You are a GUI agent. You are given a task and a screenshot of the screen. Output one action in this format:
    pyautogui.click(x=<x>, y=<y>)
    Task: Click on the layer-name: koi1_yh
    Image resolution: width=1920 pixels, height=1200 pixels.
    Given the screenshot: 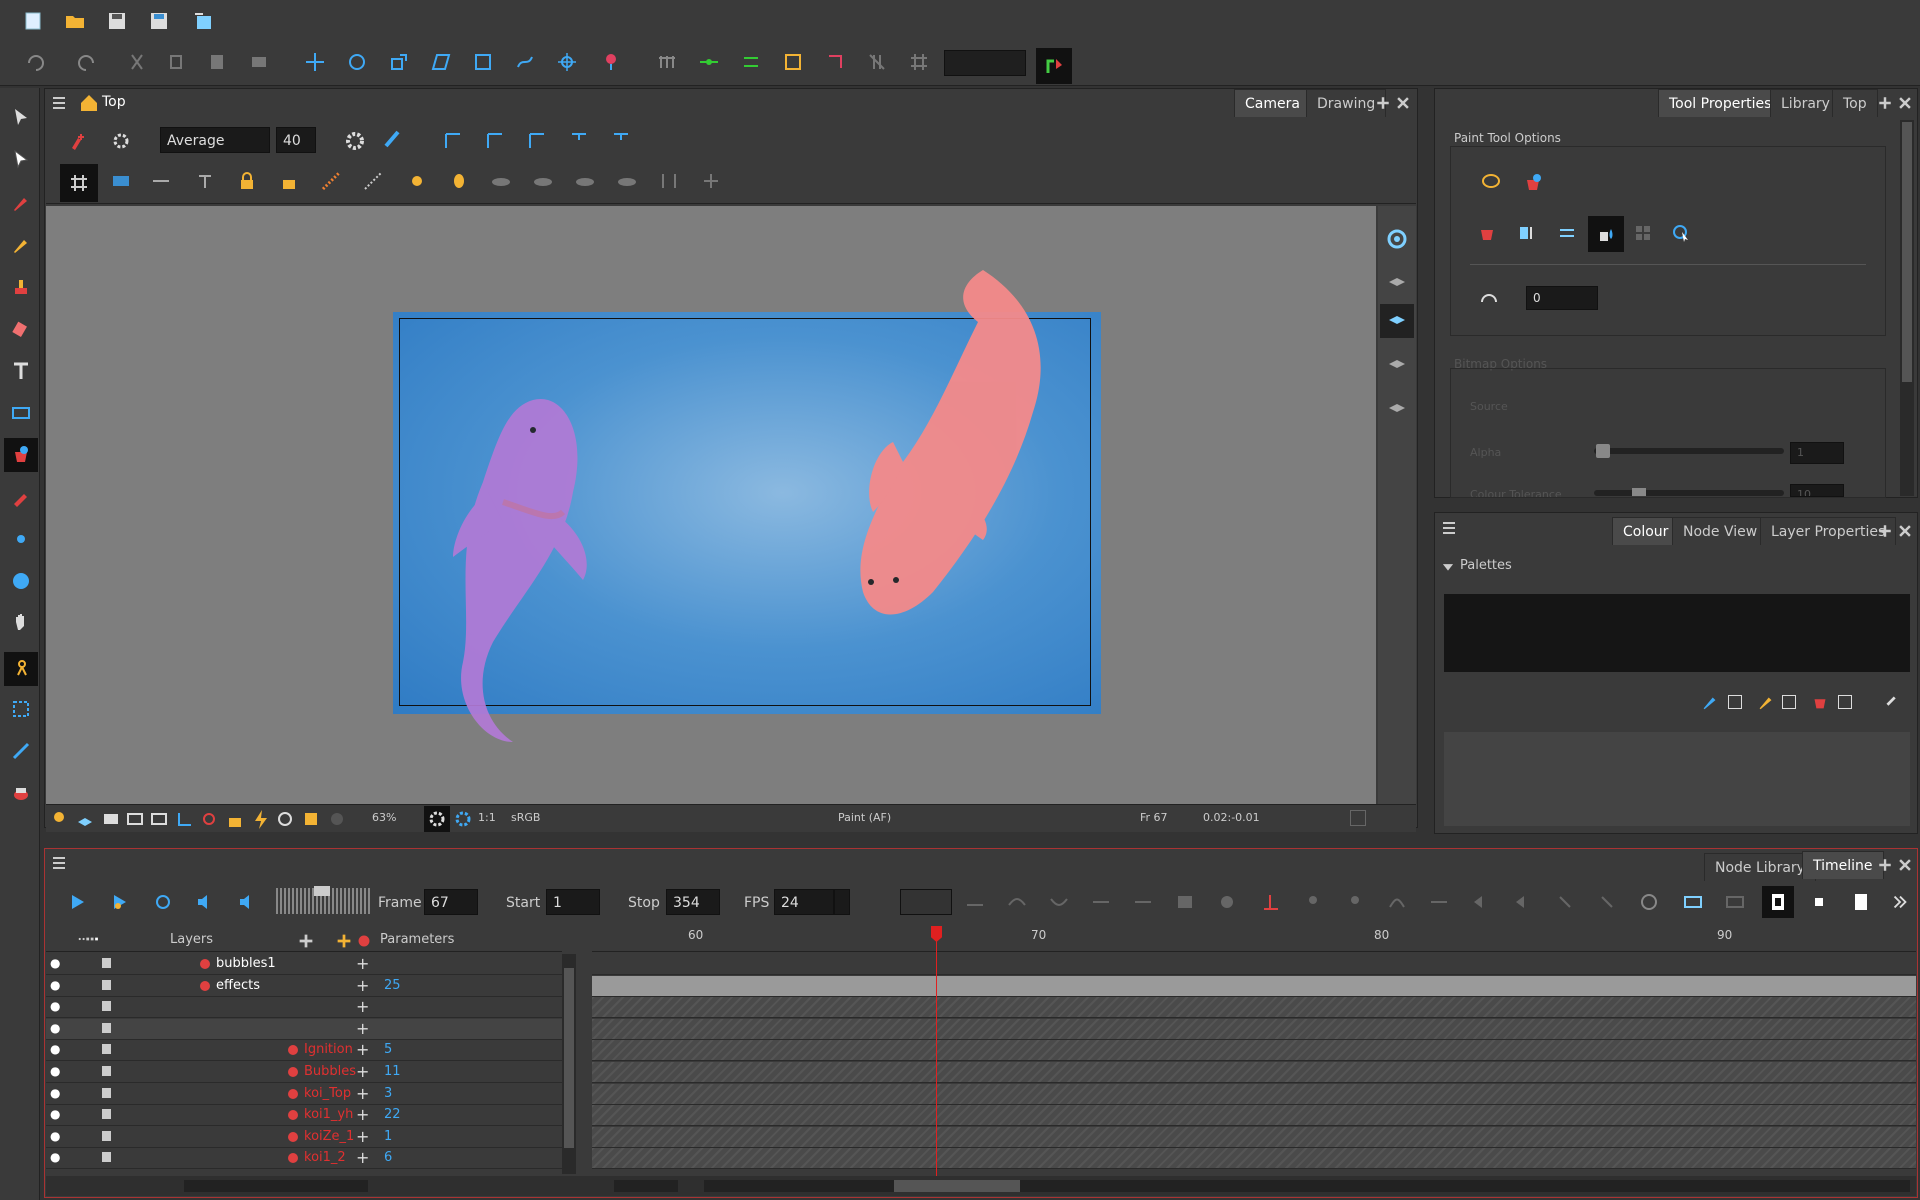 What is the action you would take?
    pyautogui.click(x=328, y=1114)
    